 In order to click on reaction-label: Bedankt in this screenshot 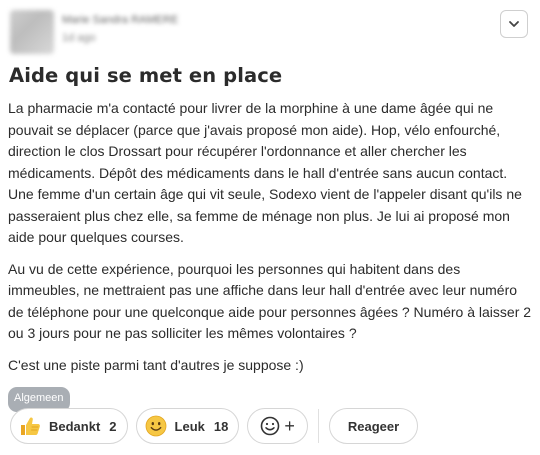, I will do `click(75, 426)`.